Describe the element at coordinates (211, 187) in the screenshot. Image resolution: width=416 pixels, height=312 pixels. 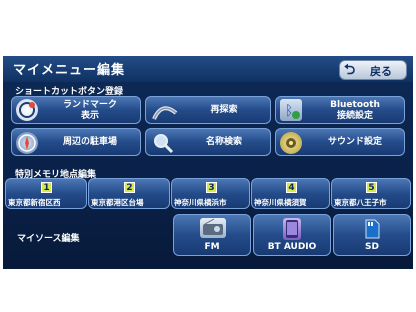
I see `memory-number-badge: 3` at that location.